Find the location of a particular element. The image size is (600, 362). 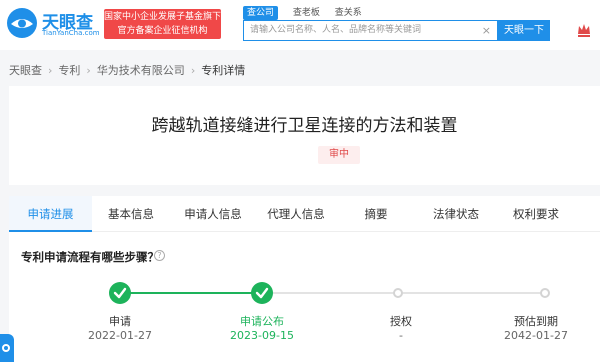

section-title: 专利申请流程有哪些步骤？ is located at coordinates (90, 257).